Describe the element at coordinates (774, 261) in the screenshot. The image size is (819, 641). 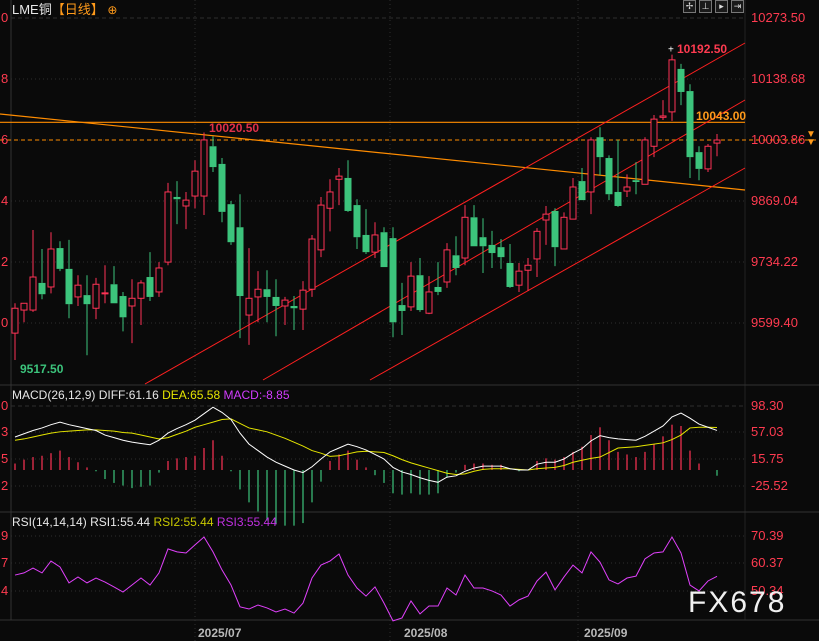
I see `price-axis-label: 9734.22` at that location.